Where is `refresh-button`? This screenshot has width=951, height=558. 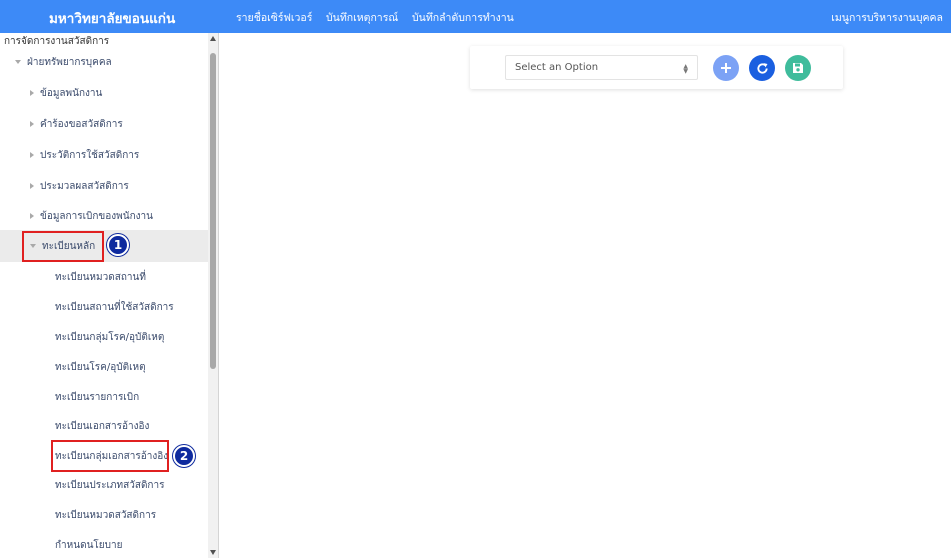 refresh-button is located at coordinates (762, 68).